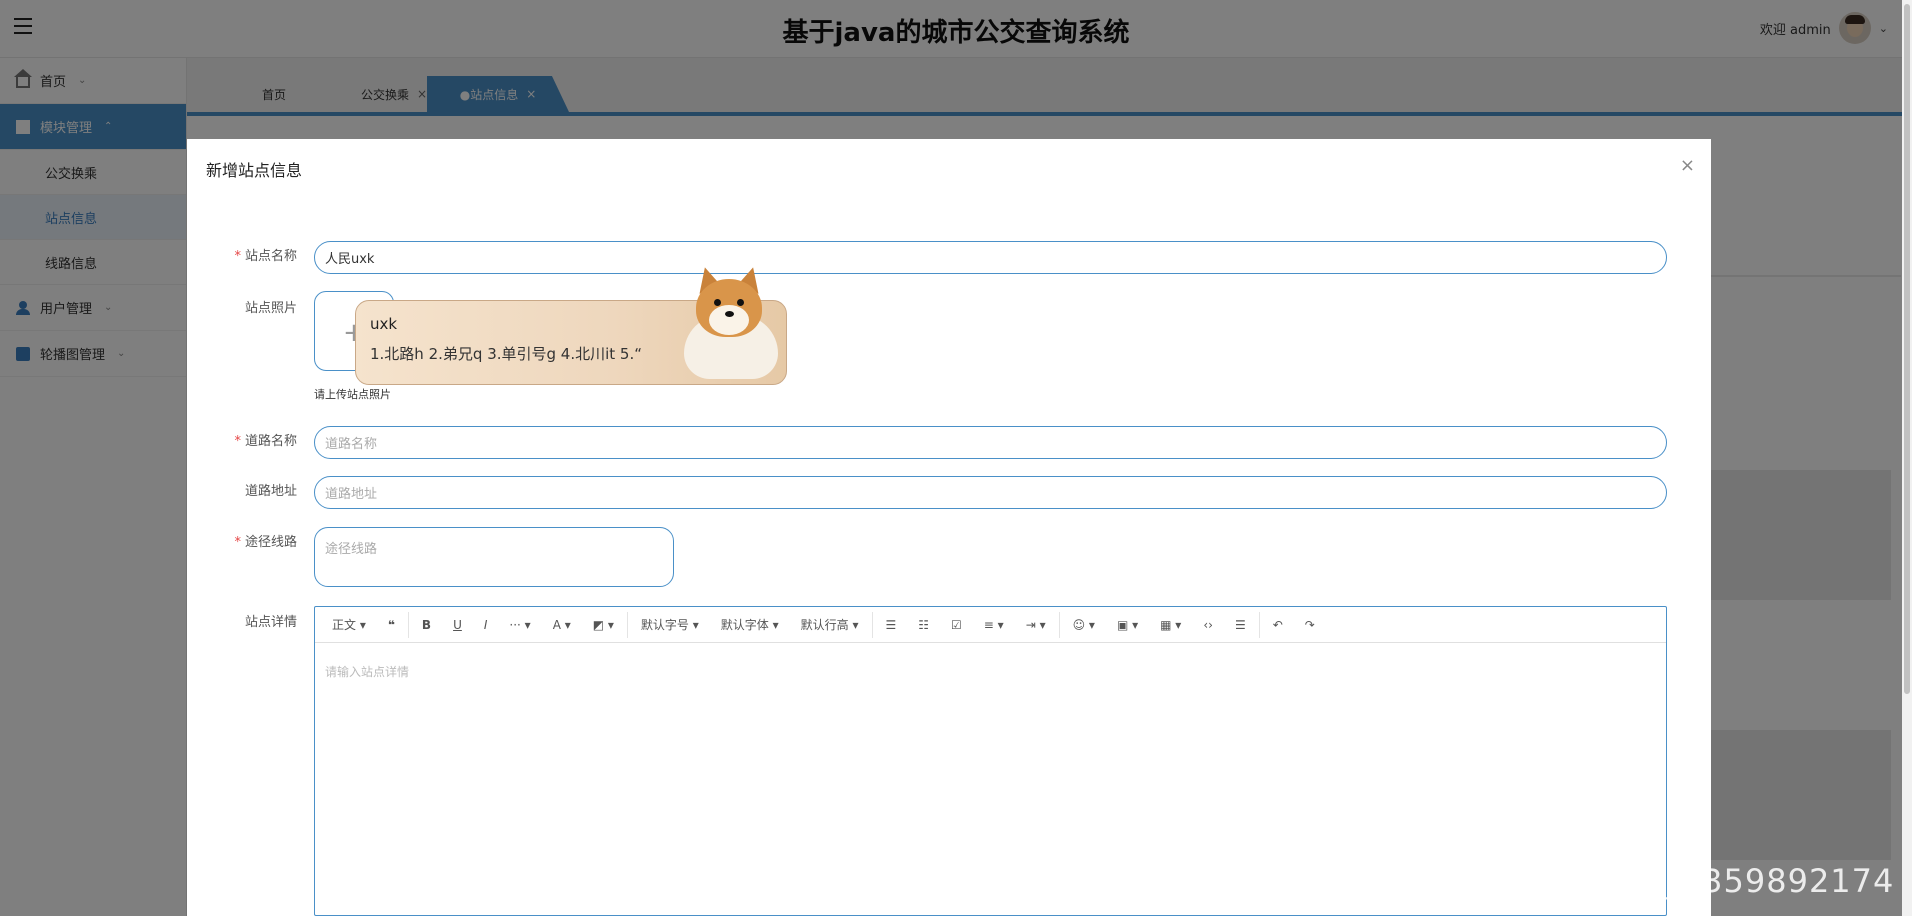 The width and height of the screenshot is (1912, 916). What do you see at coordinates (824, 625) in the screenshot?
I see `line-height-label: 默认行高` at bounding box center [824, 625].